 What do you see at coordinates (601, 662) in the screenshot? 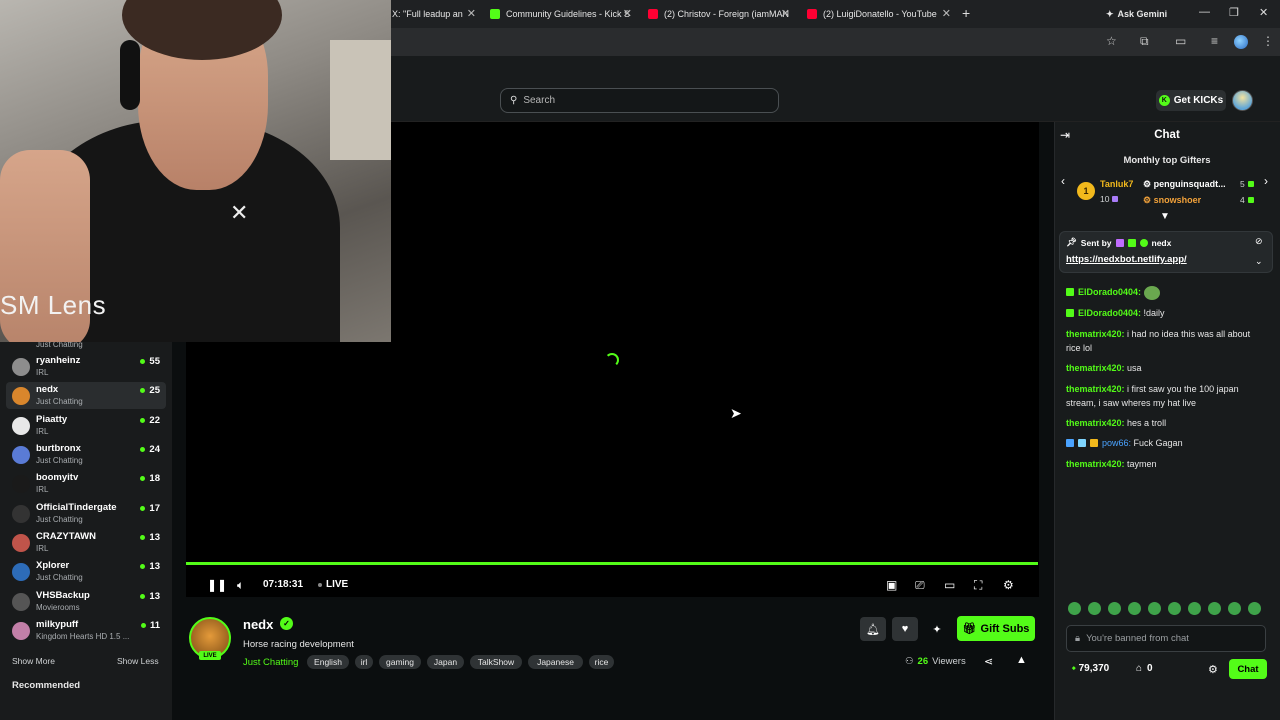
I see `tag: rice` at bounding box center [601, 662].